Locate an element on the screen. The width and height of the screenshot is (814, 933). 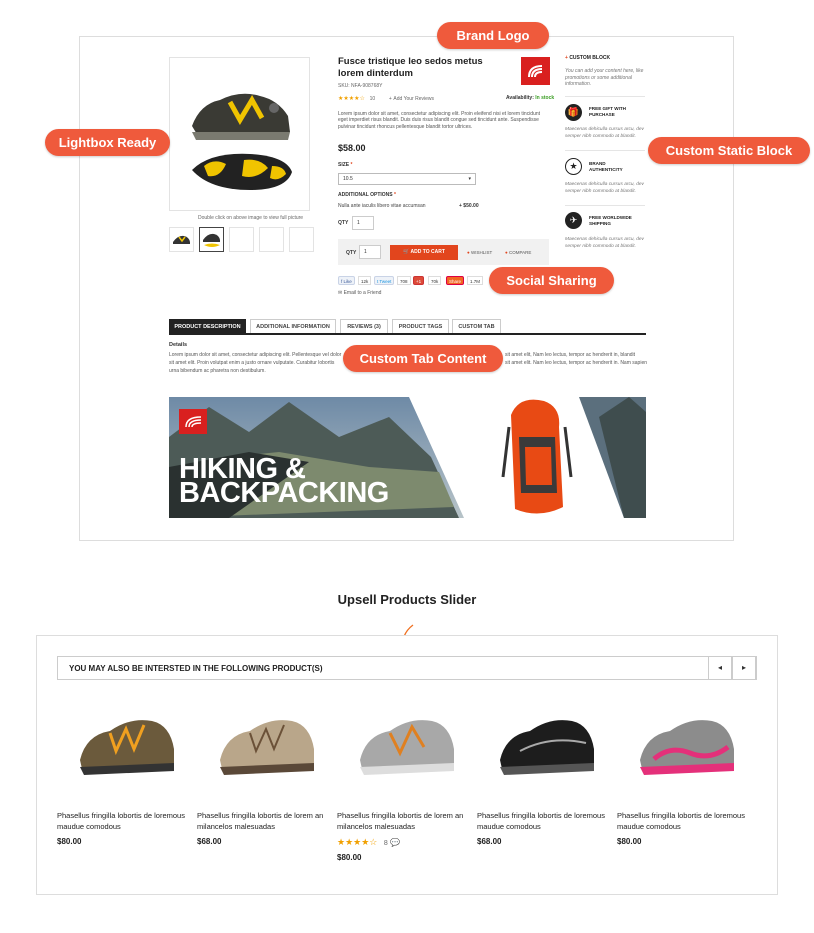
compare-link: ● COMPARE is located at coordinates (518, 252).